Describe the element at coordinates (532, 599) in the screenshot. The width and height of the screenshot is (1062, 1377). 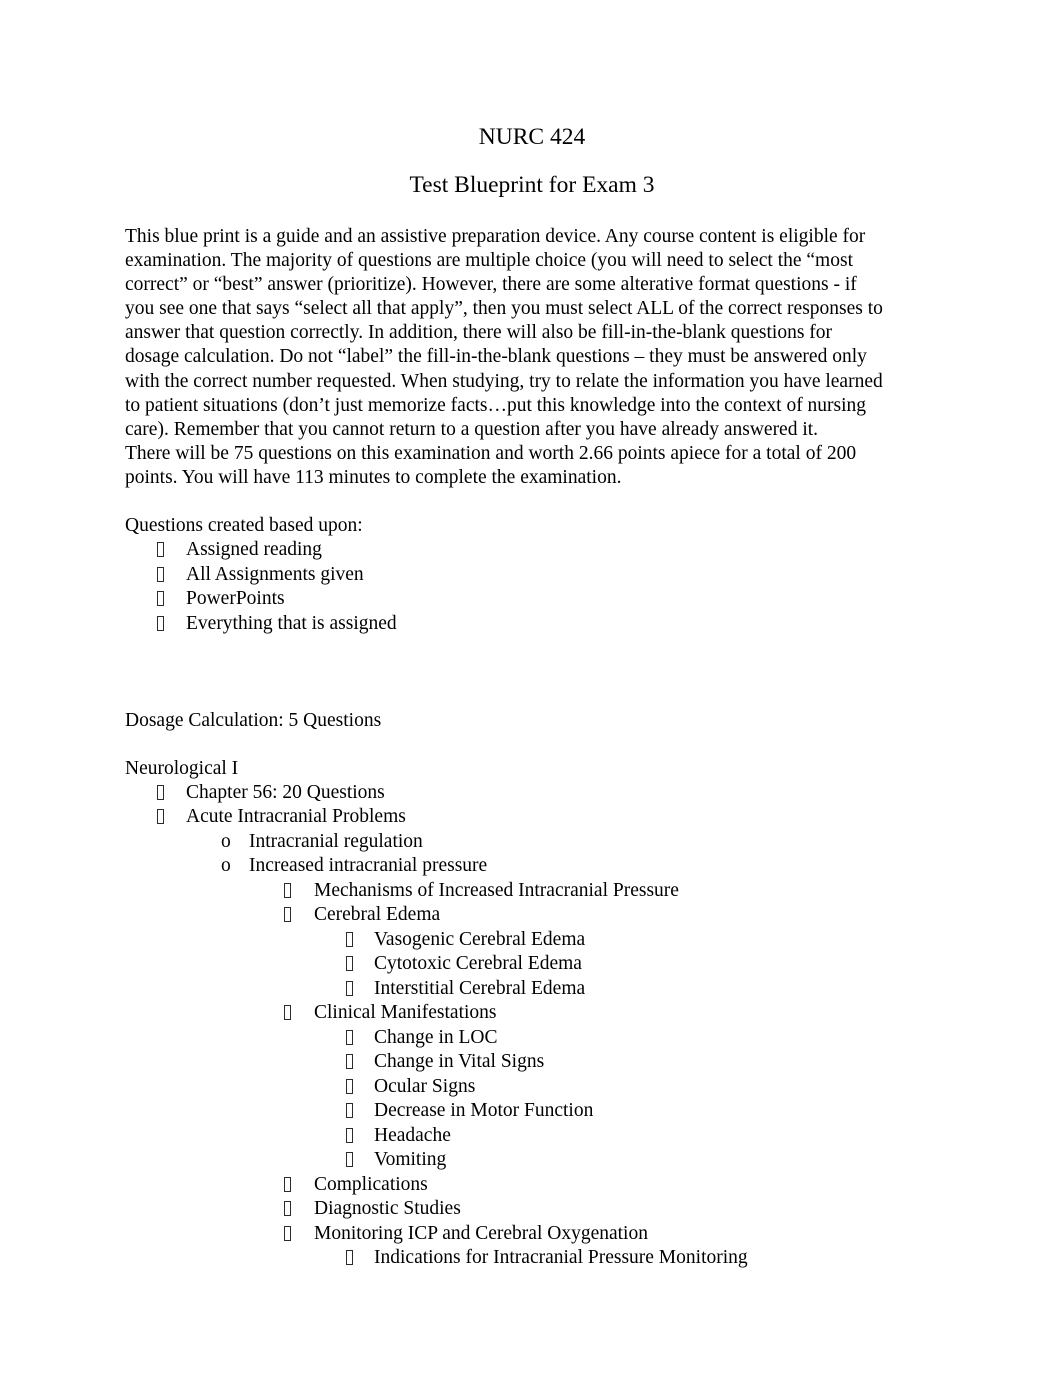
I see `list-item: PowerPoints` at that location.